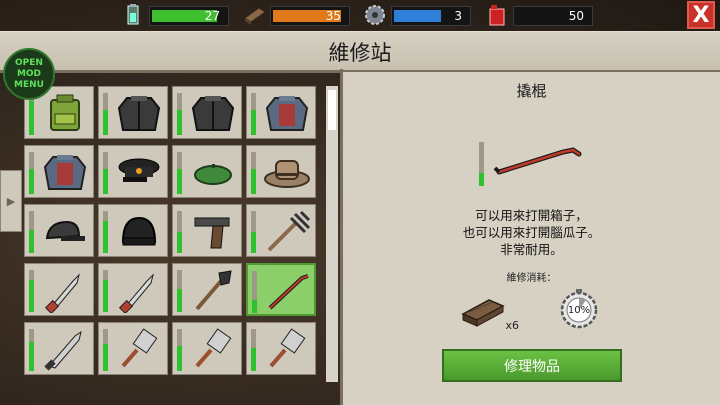 The width and height of the screenshot is (720, 405). Describe the element at coordinates (287, 172) in the screenshot. I see `cowboy-hat-icon` at that location.